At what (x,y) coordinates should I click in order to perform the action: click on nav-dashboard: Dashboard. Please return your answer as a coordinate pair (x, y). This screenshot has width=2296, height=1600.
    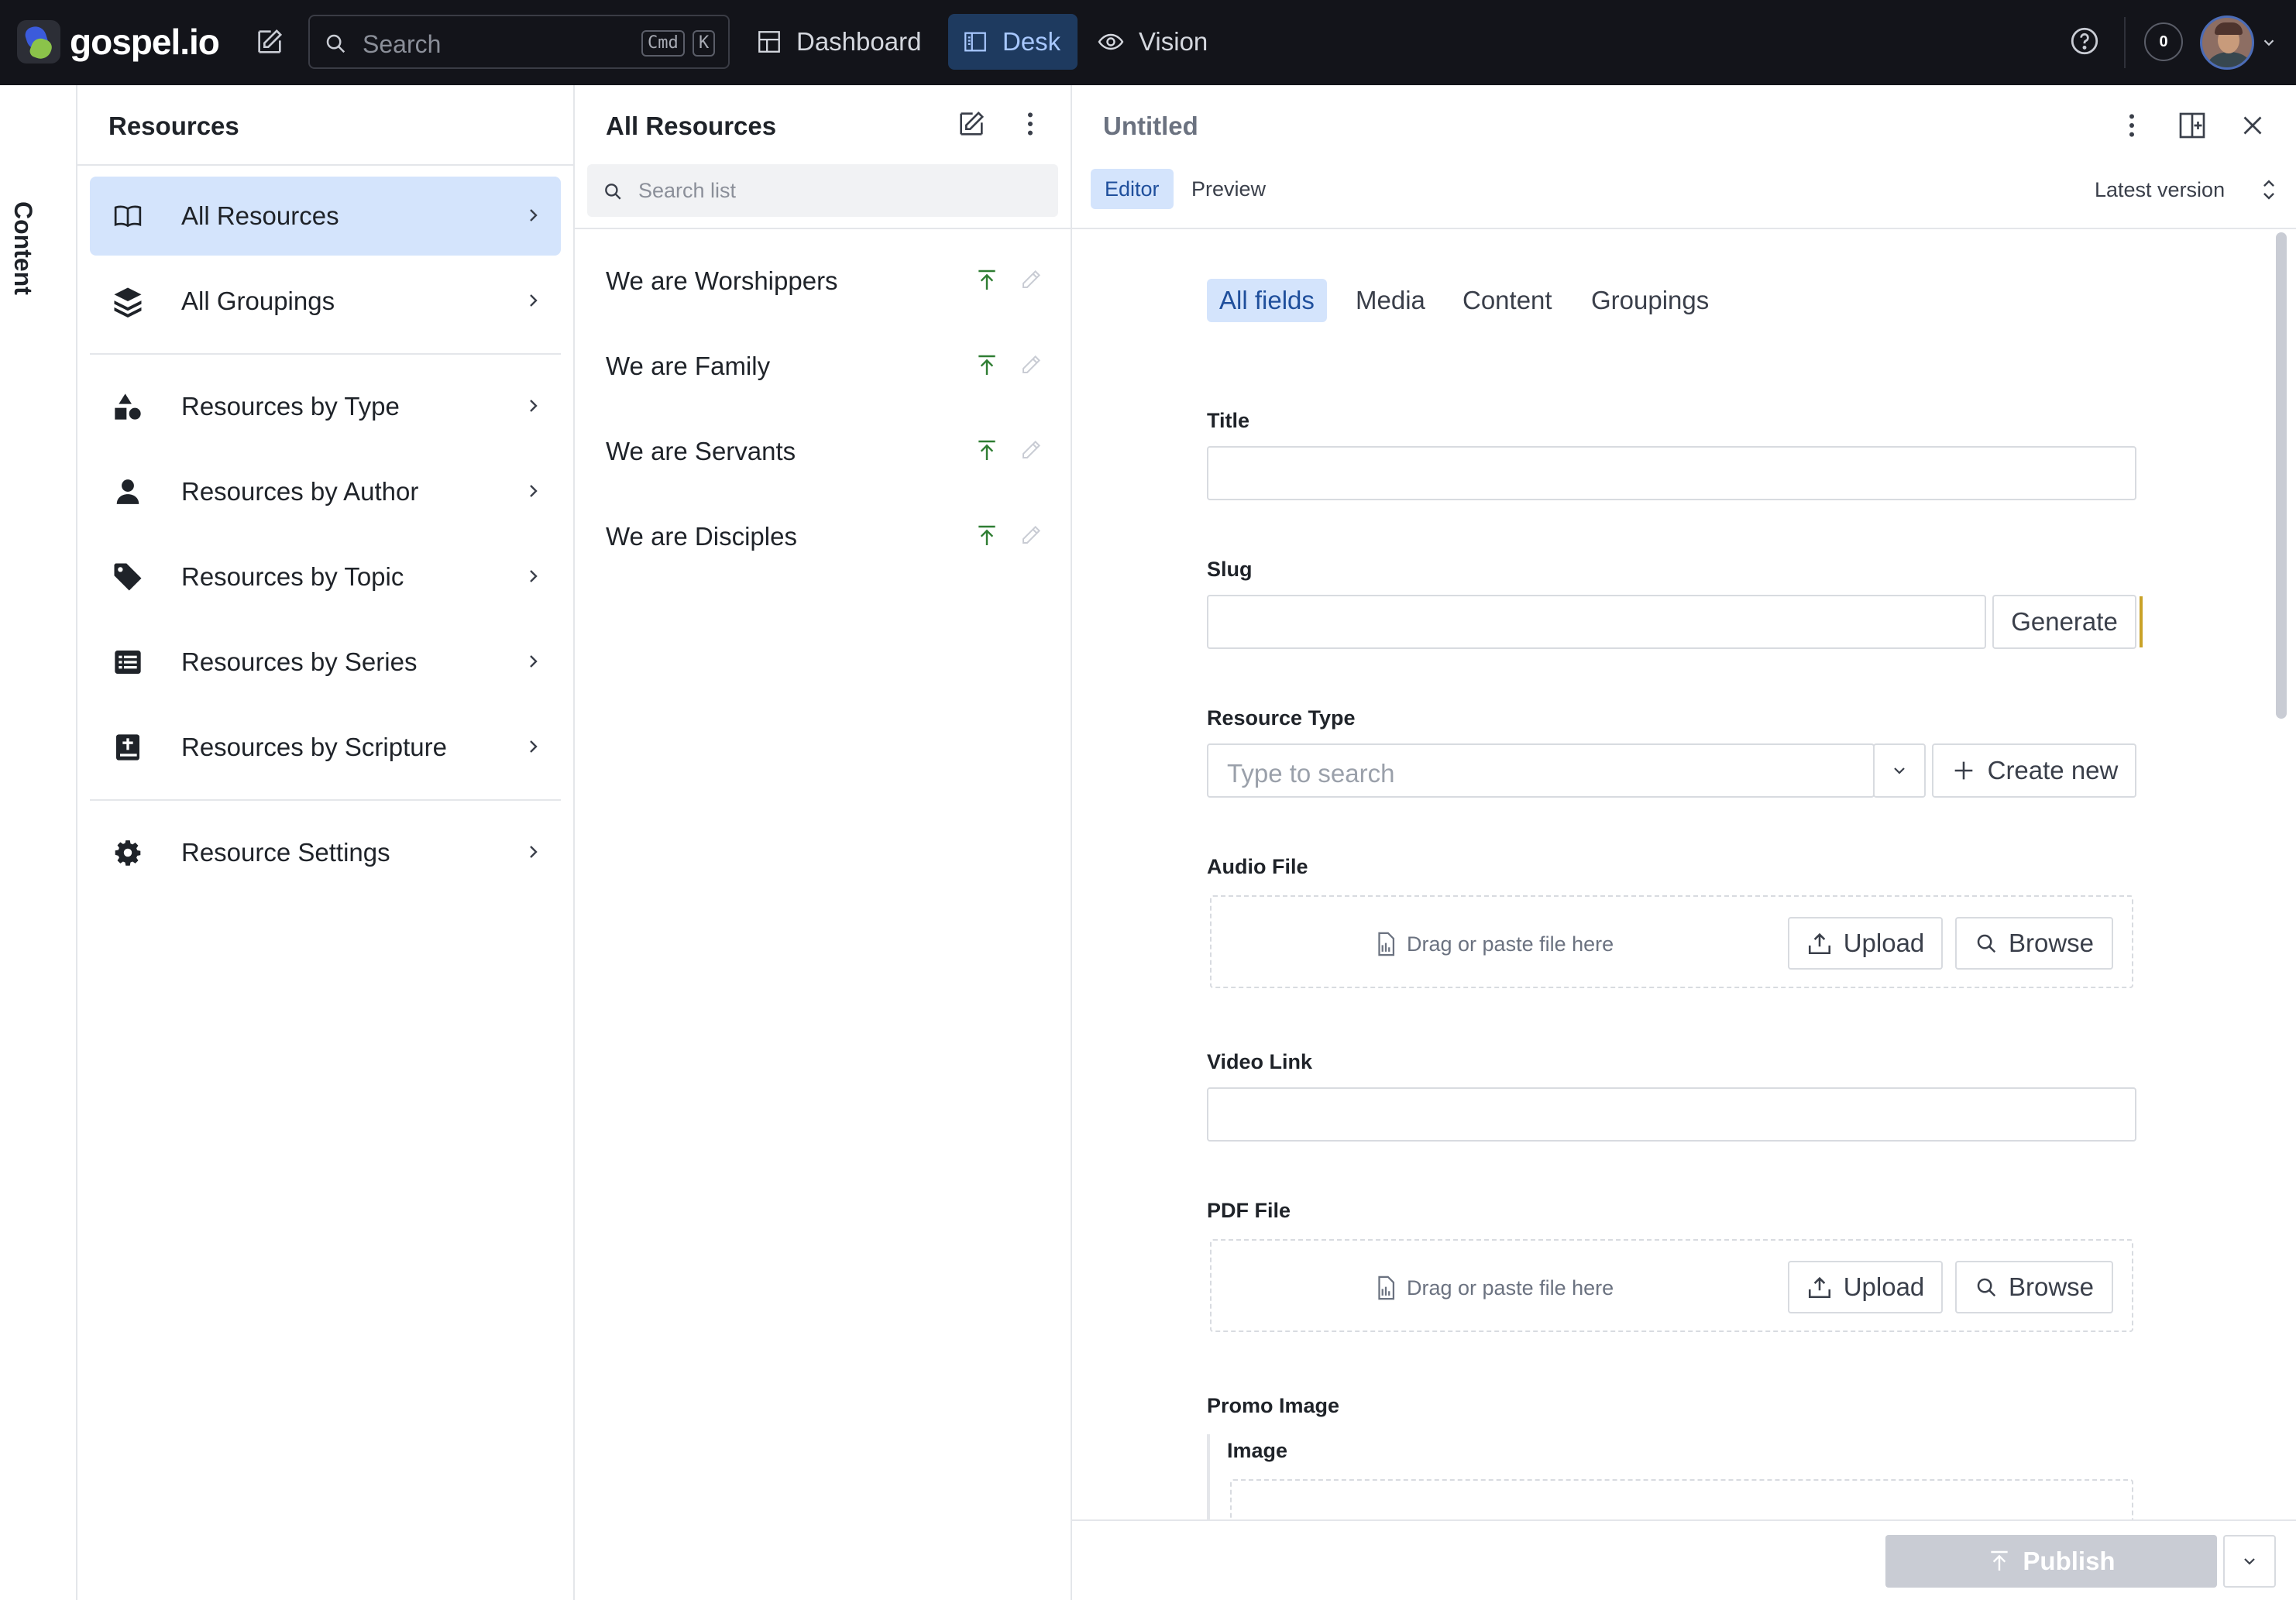
    Looking at the image, I should click on (840, 42).